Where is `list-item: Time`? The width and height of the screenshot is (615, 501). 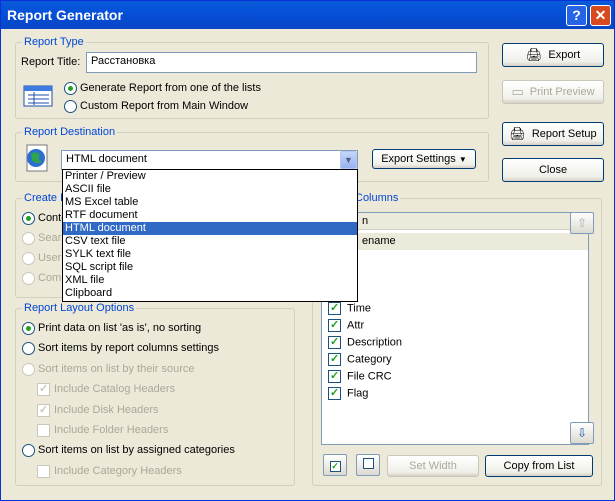
list-item: Time is located at coordinates (350, 310).